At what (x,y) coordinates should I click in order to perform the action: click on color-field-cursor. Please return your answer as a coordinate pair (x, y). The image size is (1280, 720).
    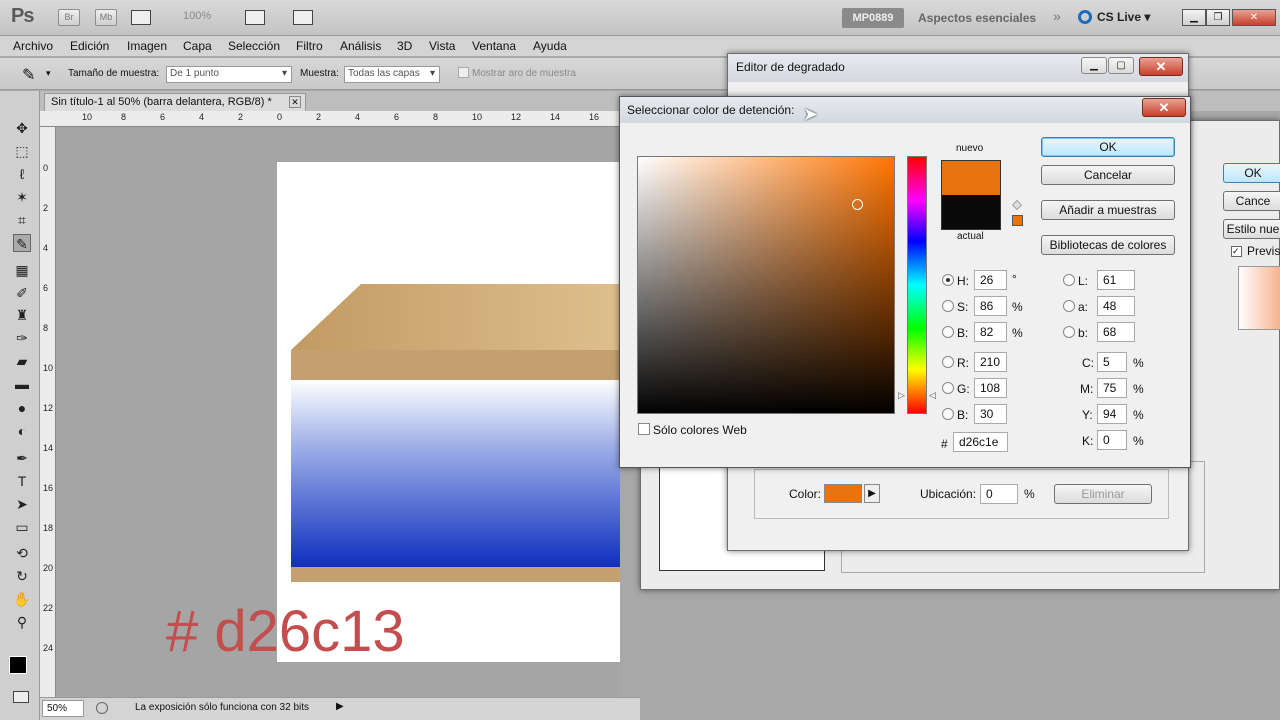
    Looking at the image, I should click on (857, 204).